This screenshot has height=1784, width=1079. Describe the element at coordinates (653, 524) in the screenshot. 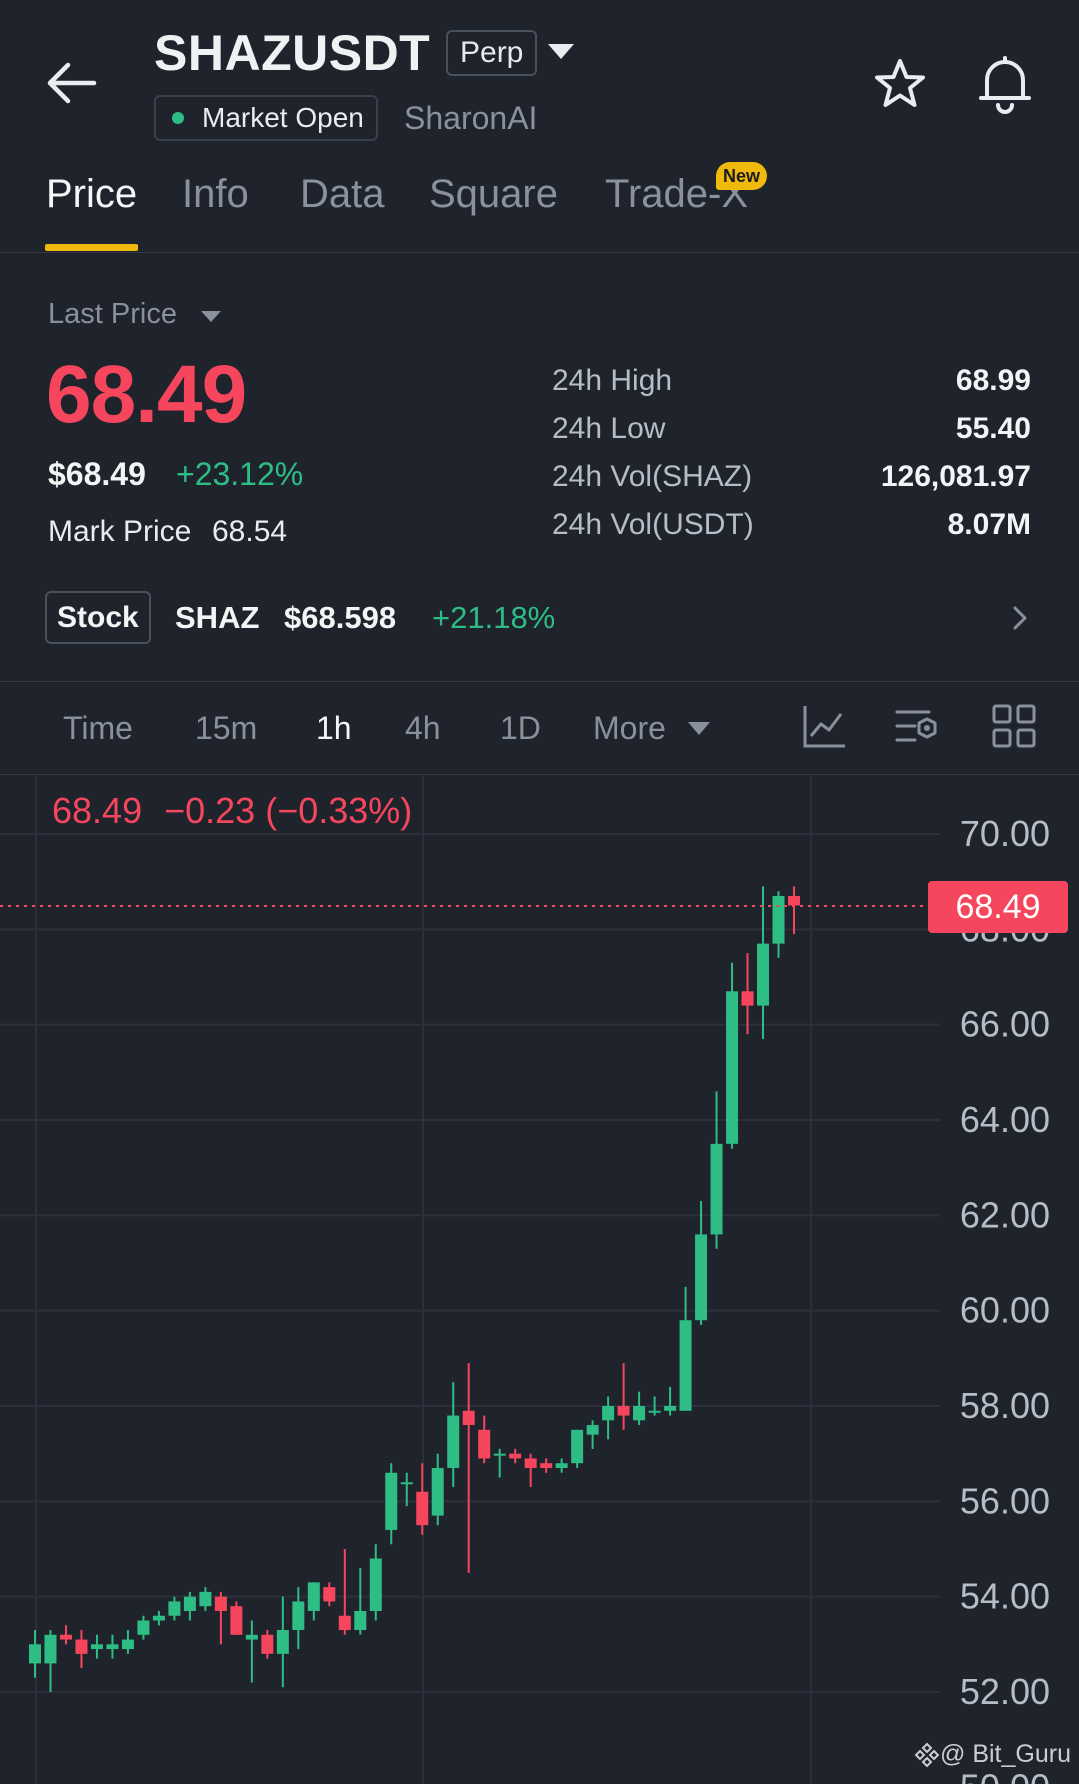

I see `stat-24h-vol-usdt-label: 24h Vol(USDT)` at that location.